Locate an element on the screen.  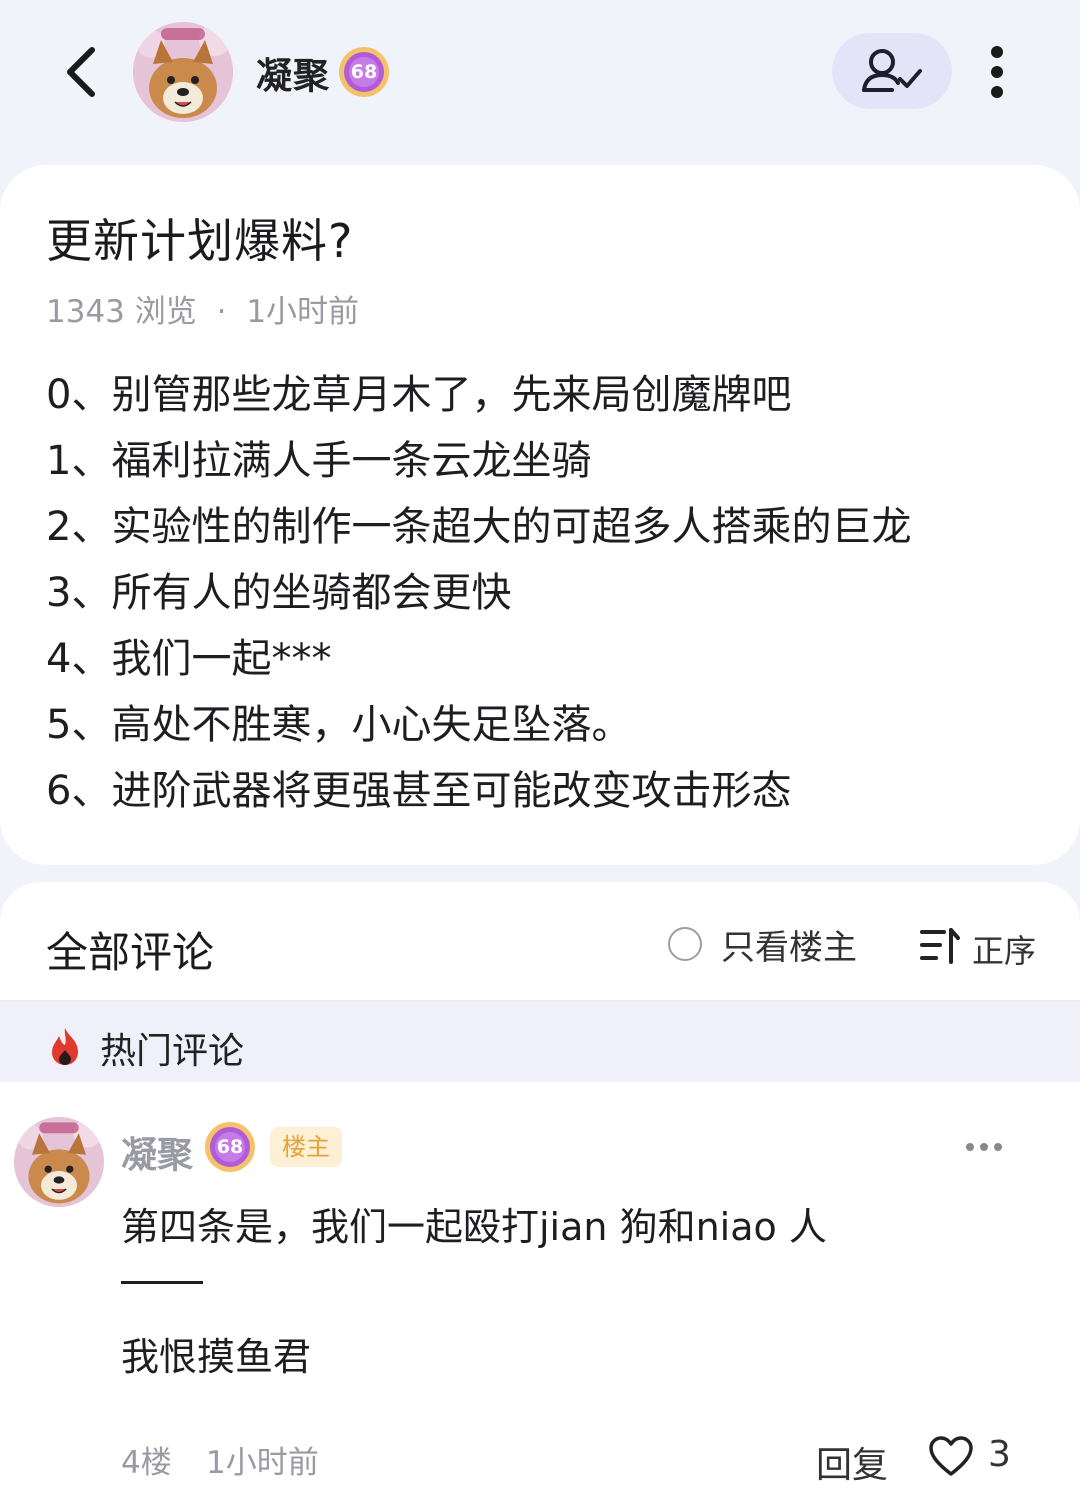
horizontal-dots-icon is located at coordinates (984, 1147).